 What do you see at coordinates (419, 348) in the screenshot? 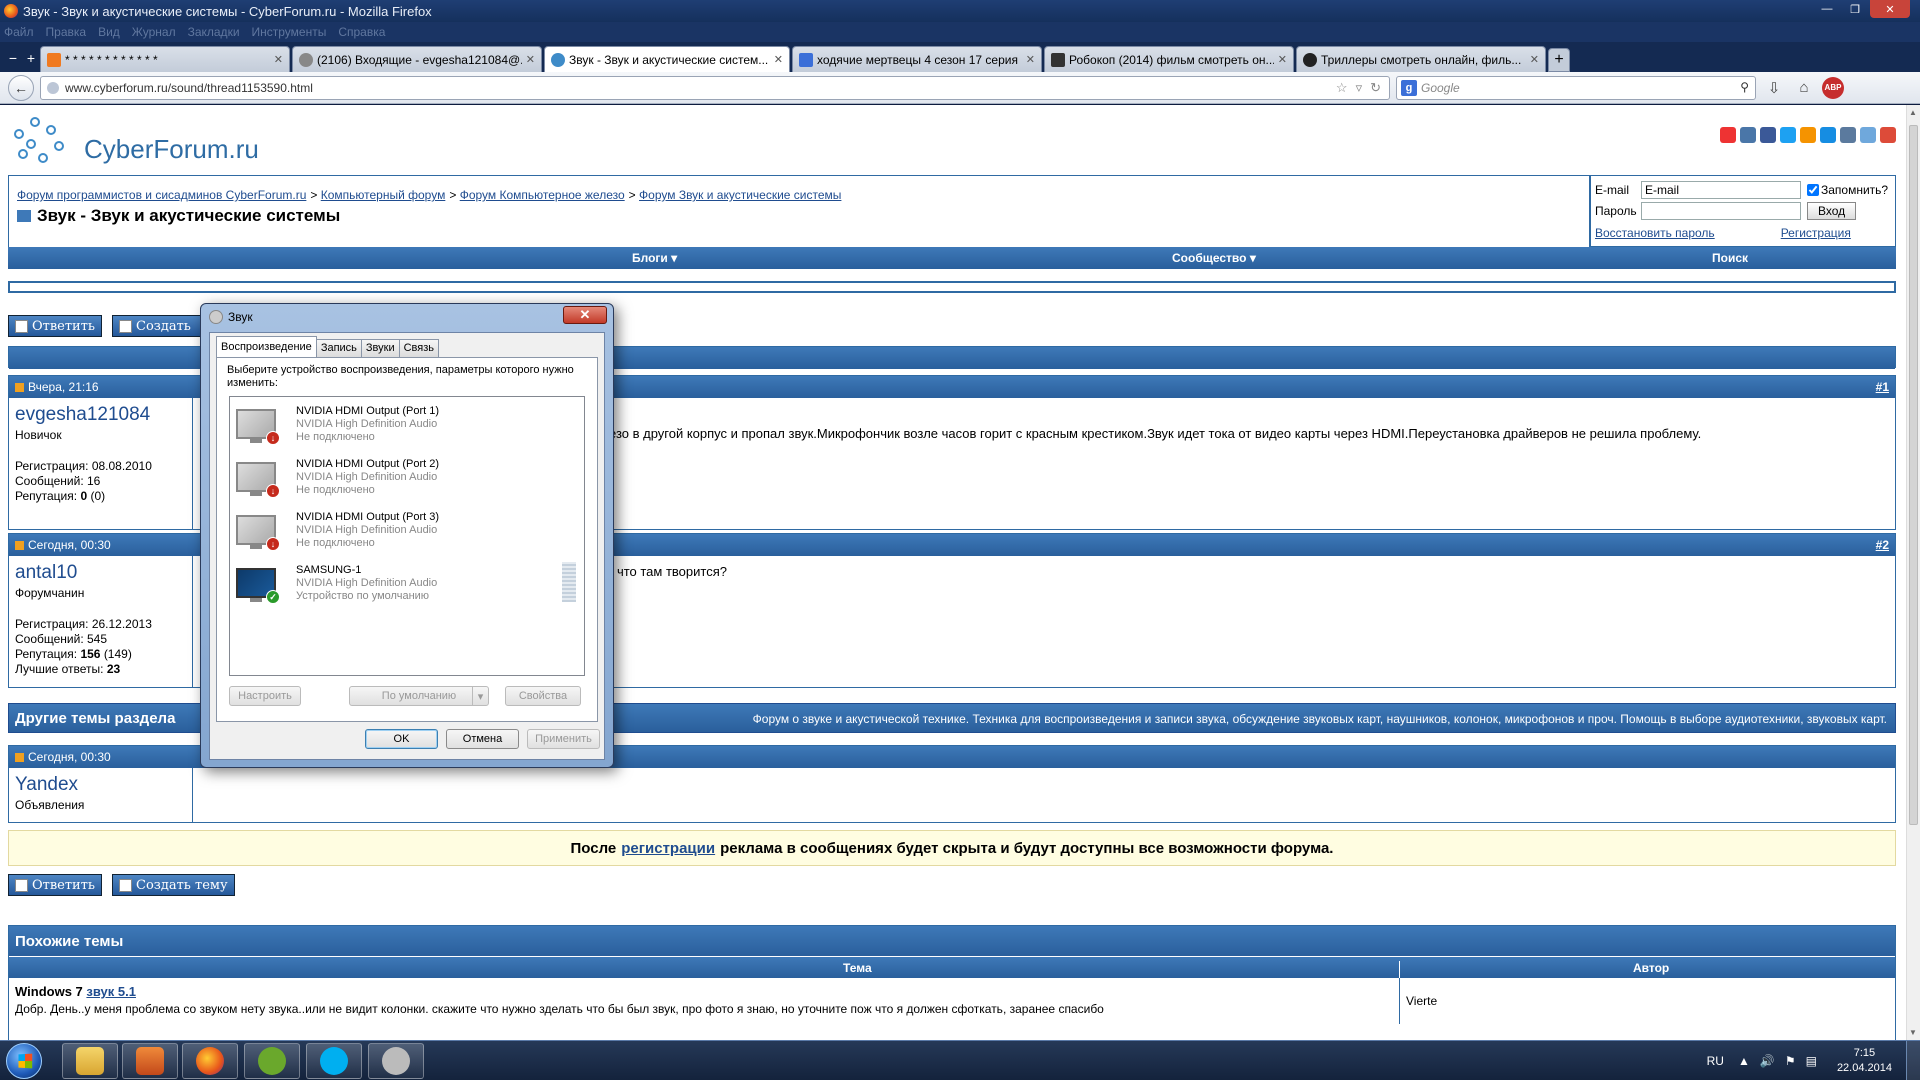
I see `tab-communications: Связь` at bounding box center [419, 348].